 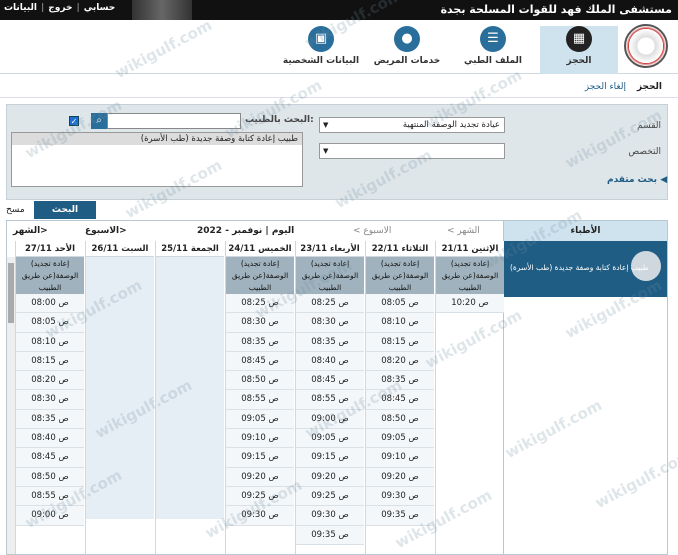 What do you see at coordinates (15, 210) in the screenshot?
I see `clear-button: مسح` at bounding box center [15, 210].